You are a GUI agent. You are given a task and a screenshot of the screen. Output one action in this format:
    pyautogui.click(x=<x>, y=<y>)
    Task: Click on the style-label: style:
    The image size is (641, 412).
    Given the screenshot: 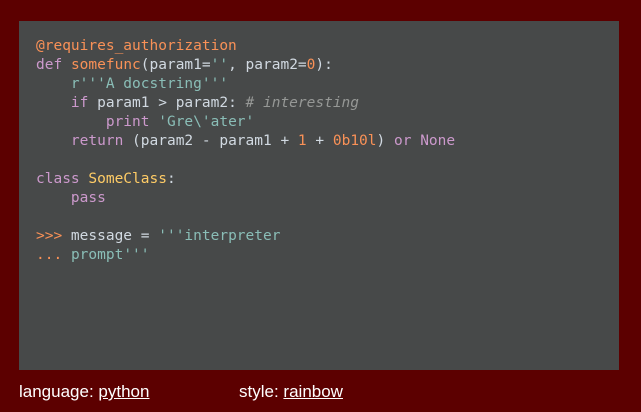 What is the action you would take?
    pyautogui.click(x=259, y=391)
    